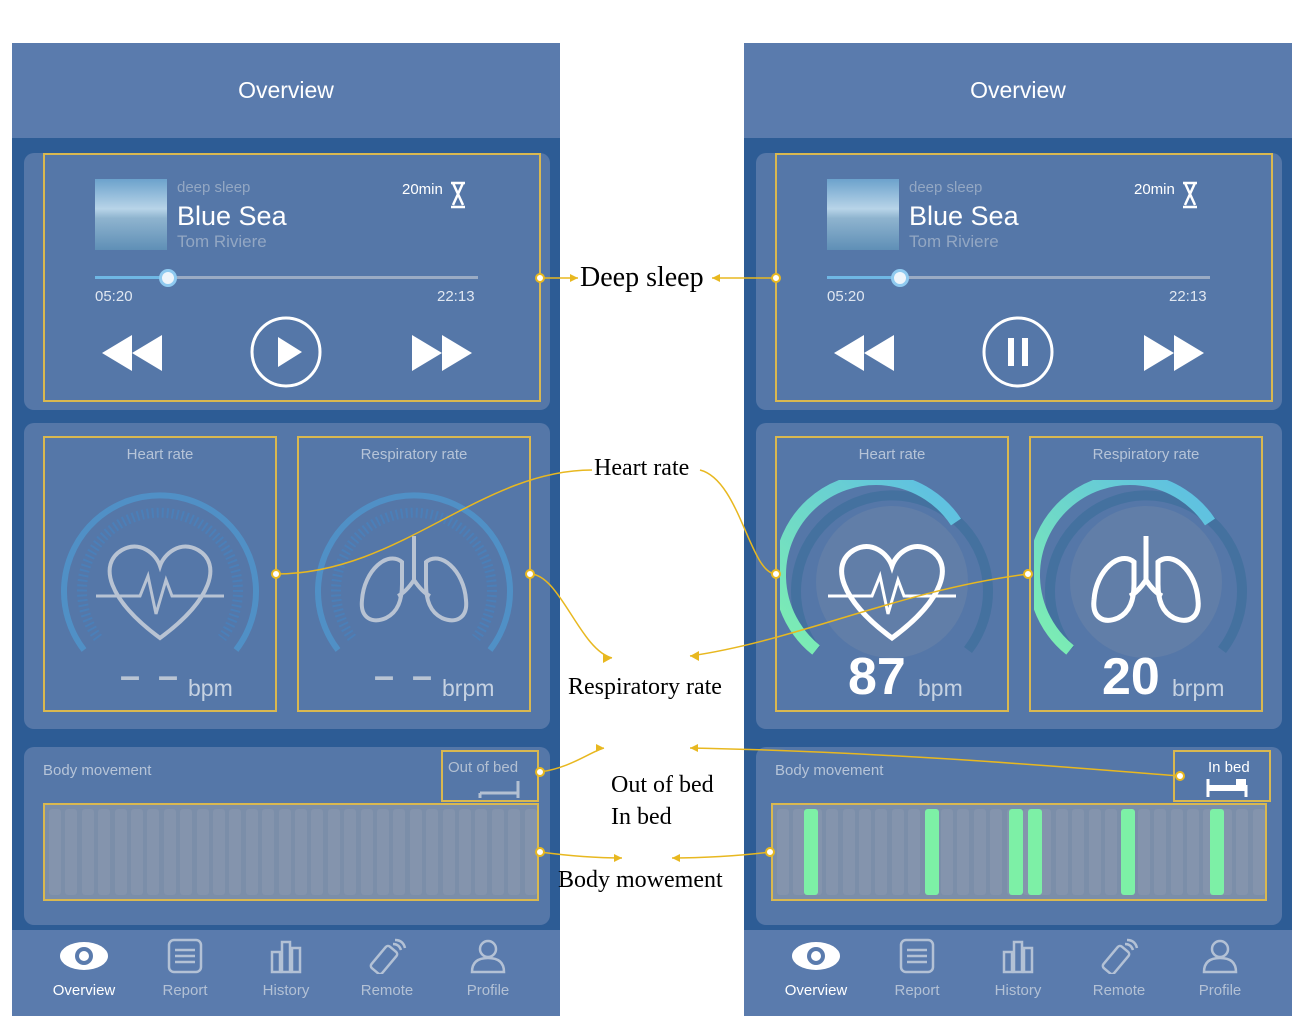 The image size is (1297, 1016). I want to click on nav-item-label: Remote, so click(1119, 990).